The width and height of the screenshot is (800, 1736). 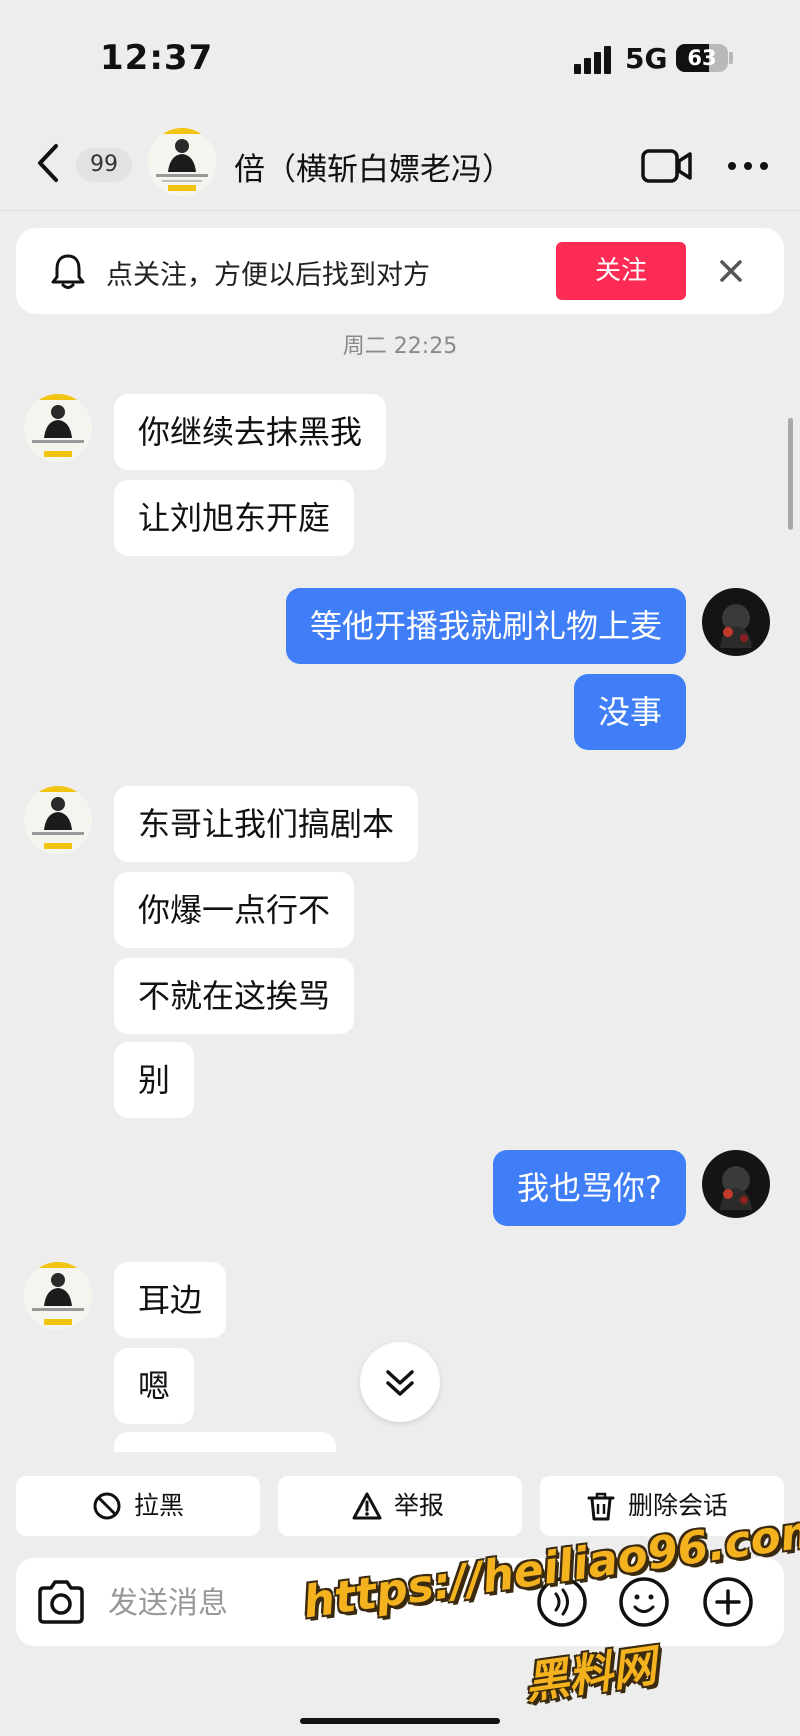 I want to click on home-indicator, so click(x=400, y=1721).